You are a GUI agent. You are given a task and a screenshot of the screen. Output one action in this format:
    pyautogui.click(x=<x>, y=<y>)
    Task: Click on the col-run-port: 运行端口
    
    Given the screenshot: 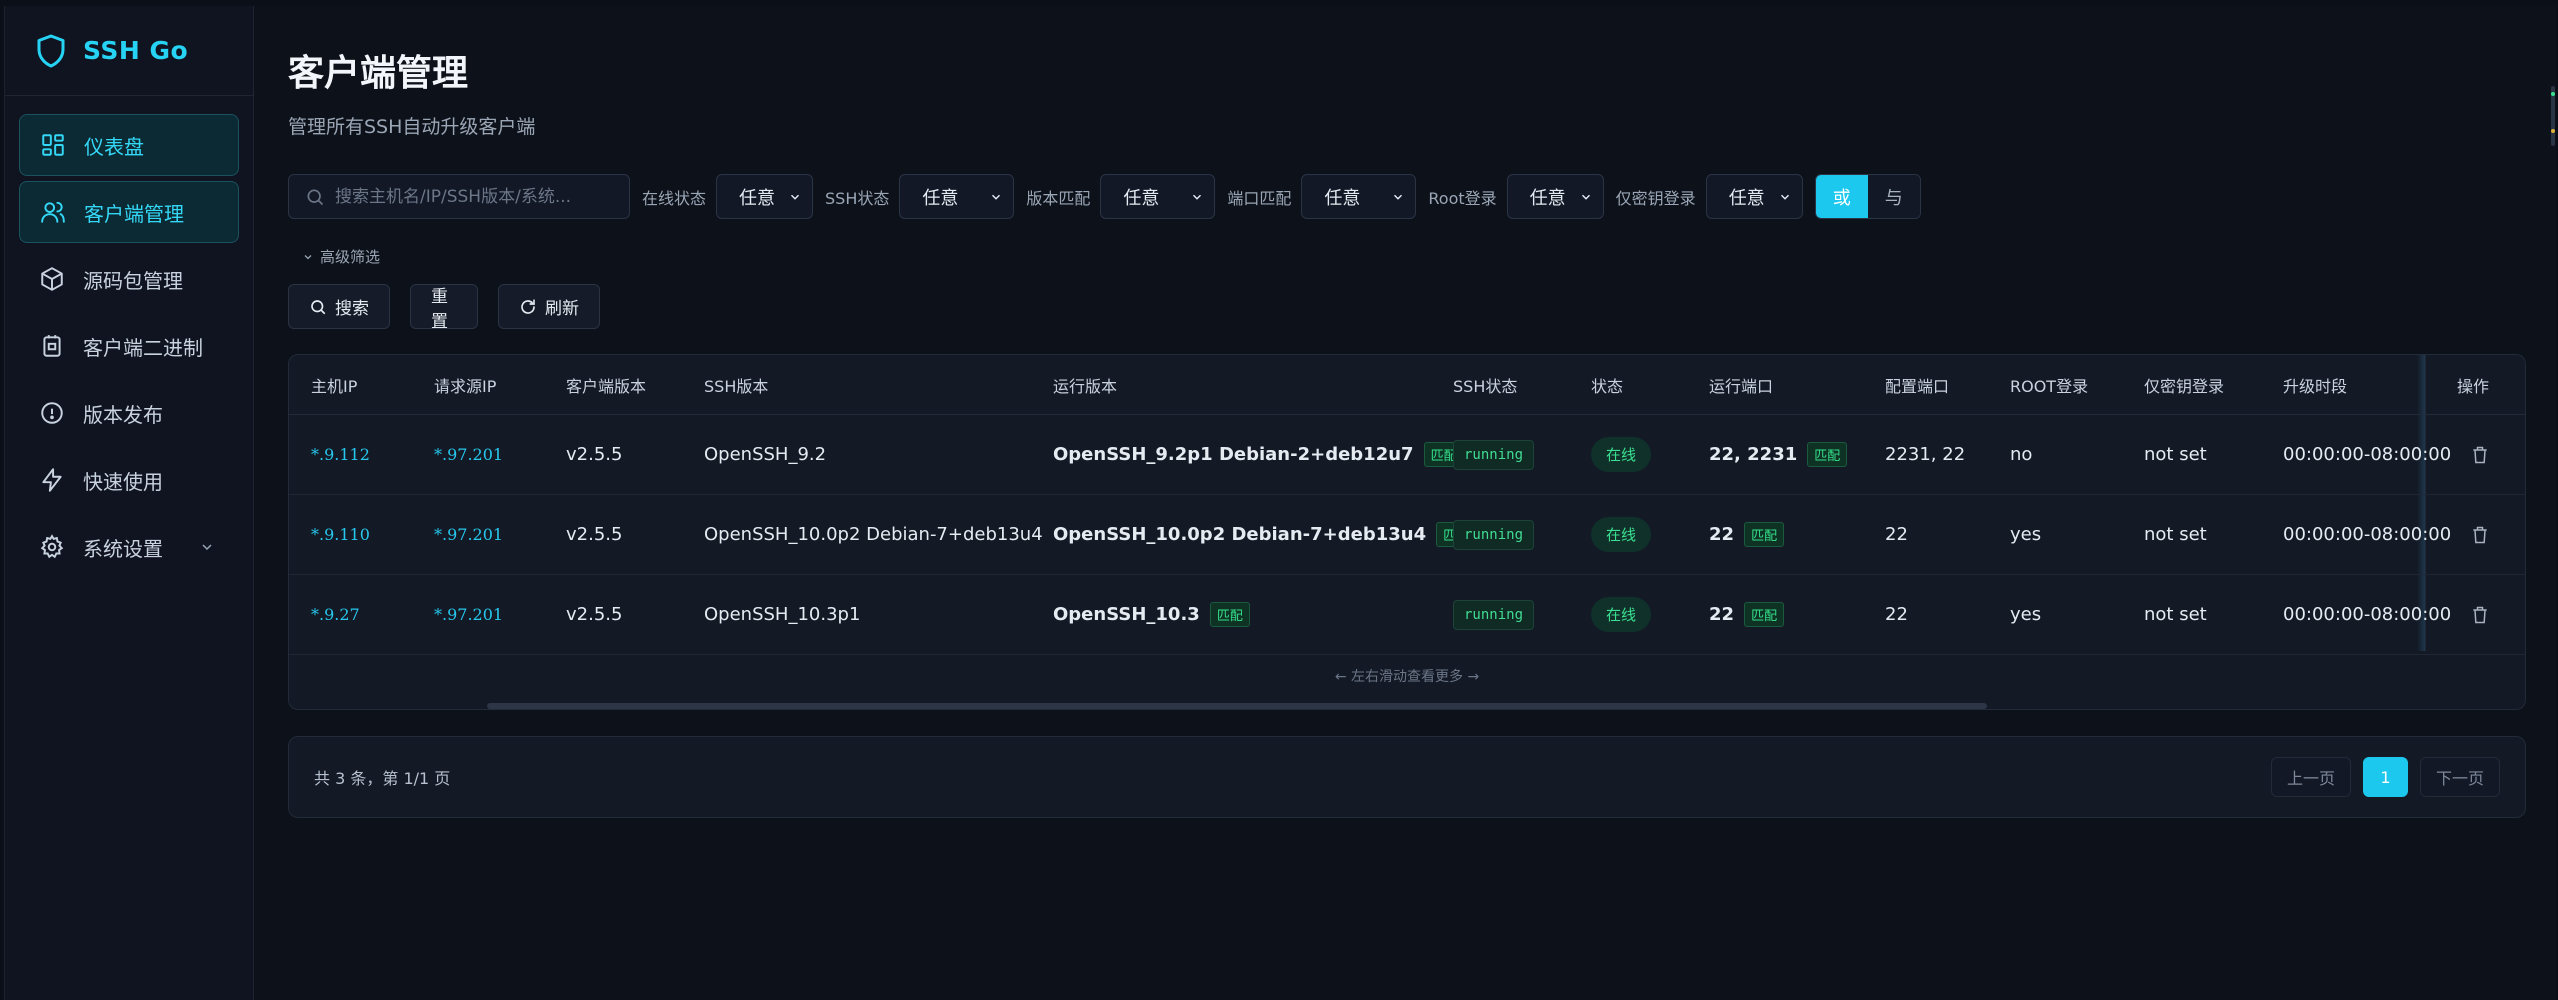 What is the action you would take?
    pyautogui.click(x=1741, y=385)
    